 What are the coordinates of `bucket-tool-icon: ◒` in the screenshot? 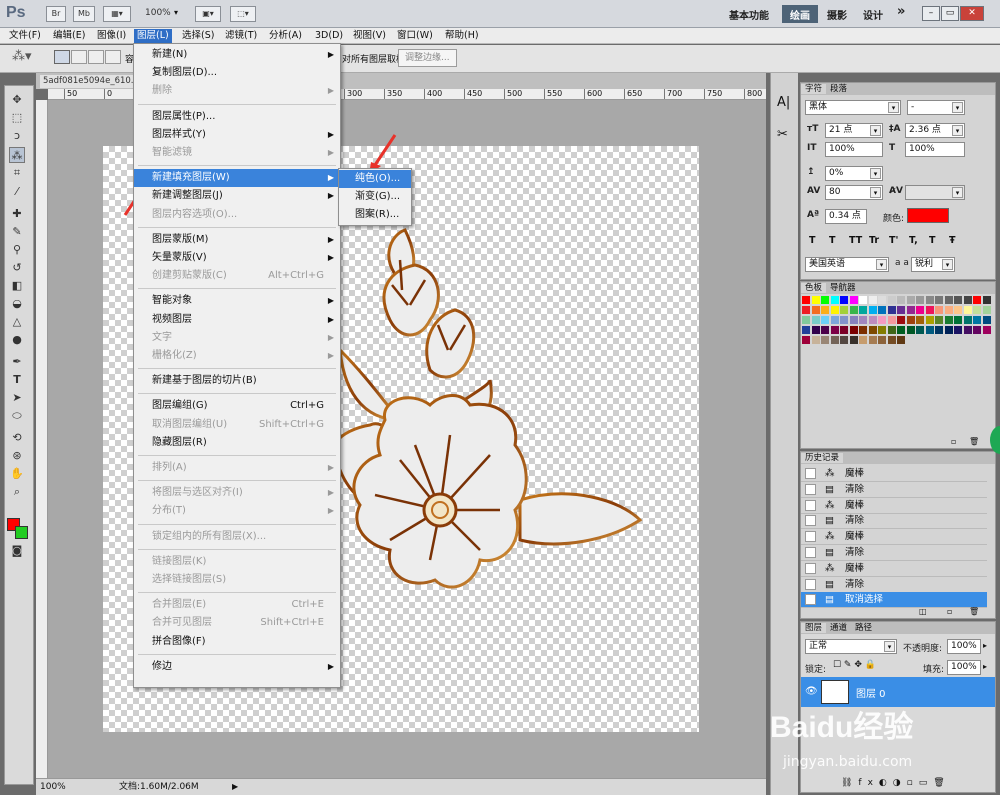 It's located at (17, 304).